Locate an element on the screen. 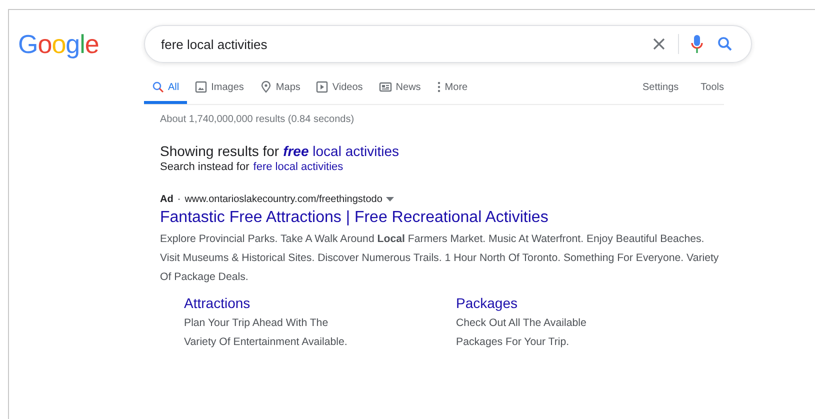 The width and height of the screenshot is (815, 419). result-stats: About 1,740,000,000 results (0.84 seconds) is located at coordinates (258, 119).